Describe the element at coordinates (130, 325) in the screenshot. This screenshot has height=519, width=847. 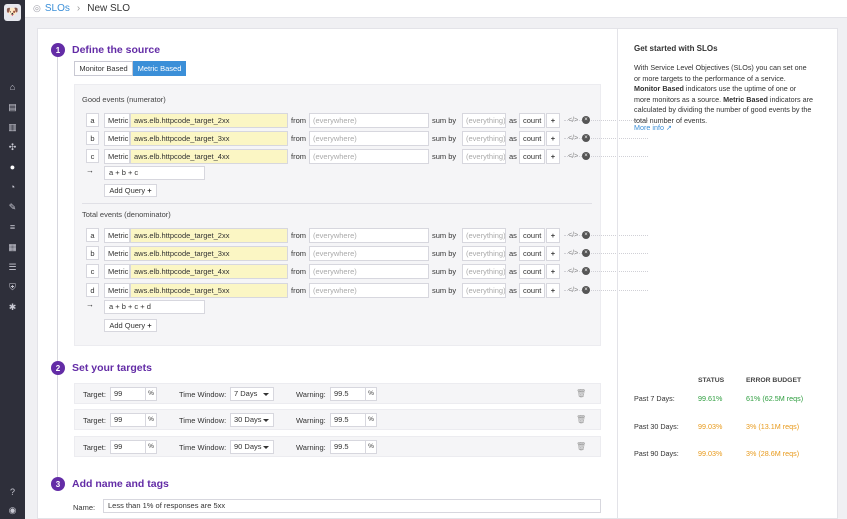
I see `add-total-query-button: Add Query +` at that location.